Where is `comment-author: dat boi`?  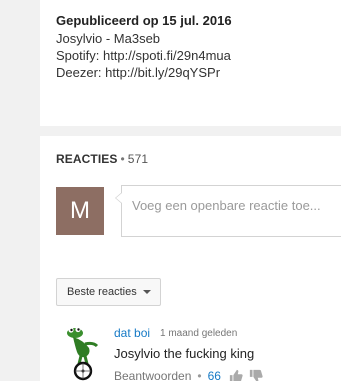 comment-author: dat boi is located at coordinates (132, 333).